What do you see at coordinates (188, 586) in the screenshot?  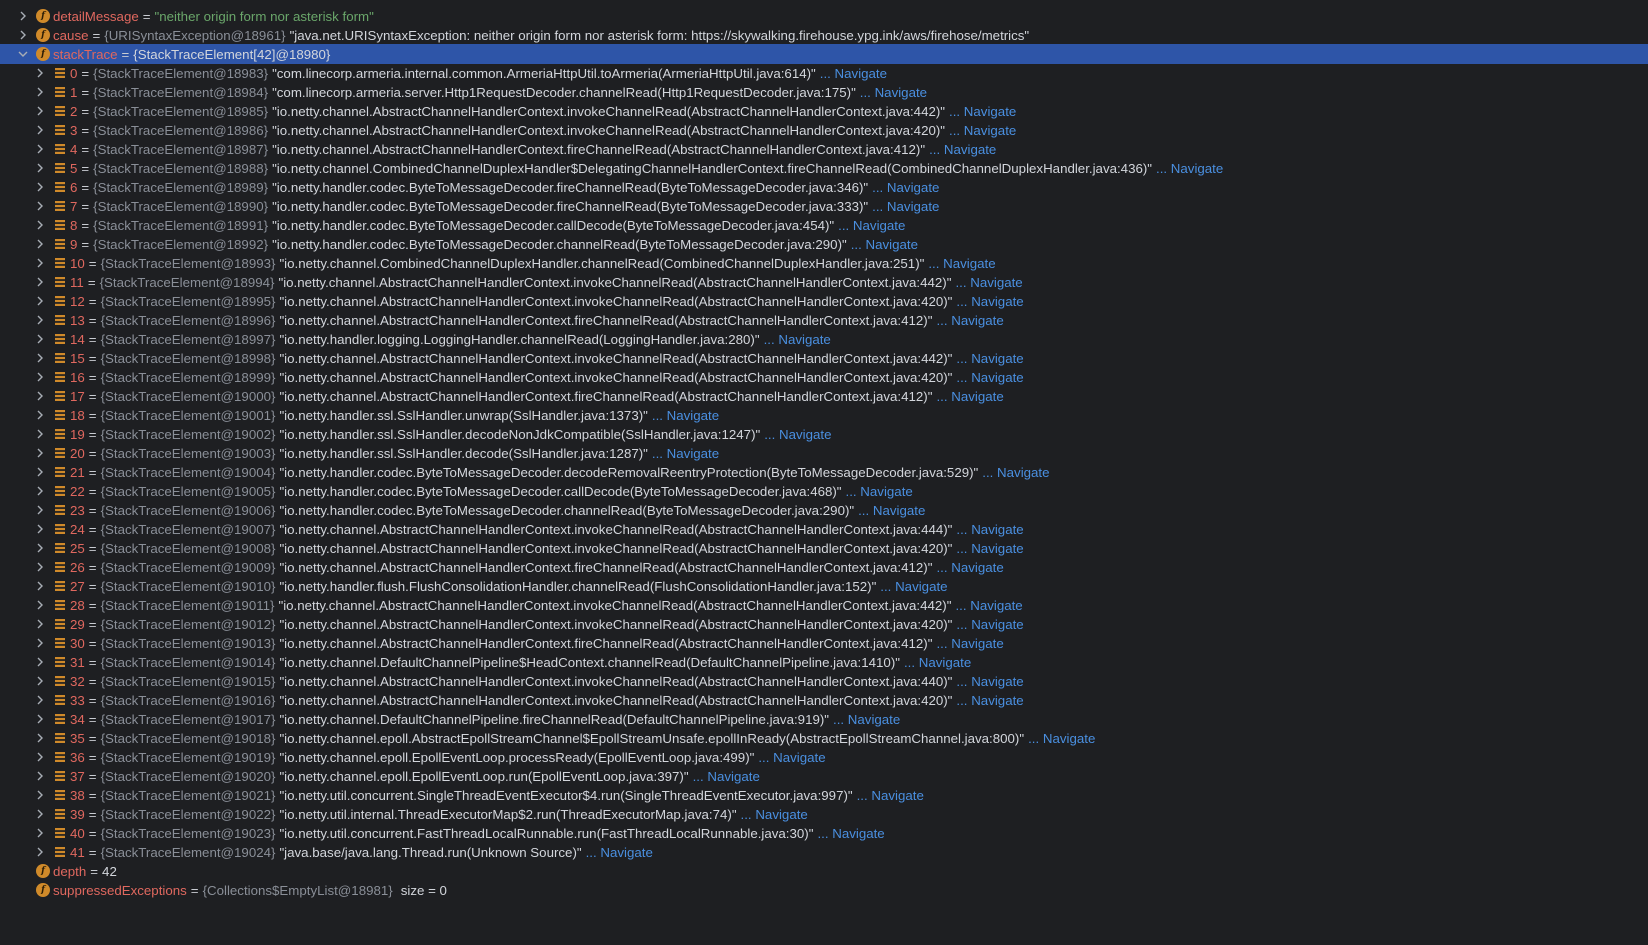 I see `object-ref: {StackTraceElement@19010}` at bounding box center [188, 586].